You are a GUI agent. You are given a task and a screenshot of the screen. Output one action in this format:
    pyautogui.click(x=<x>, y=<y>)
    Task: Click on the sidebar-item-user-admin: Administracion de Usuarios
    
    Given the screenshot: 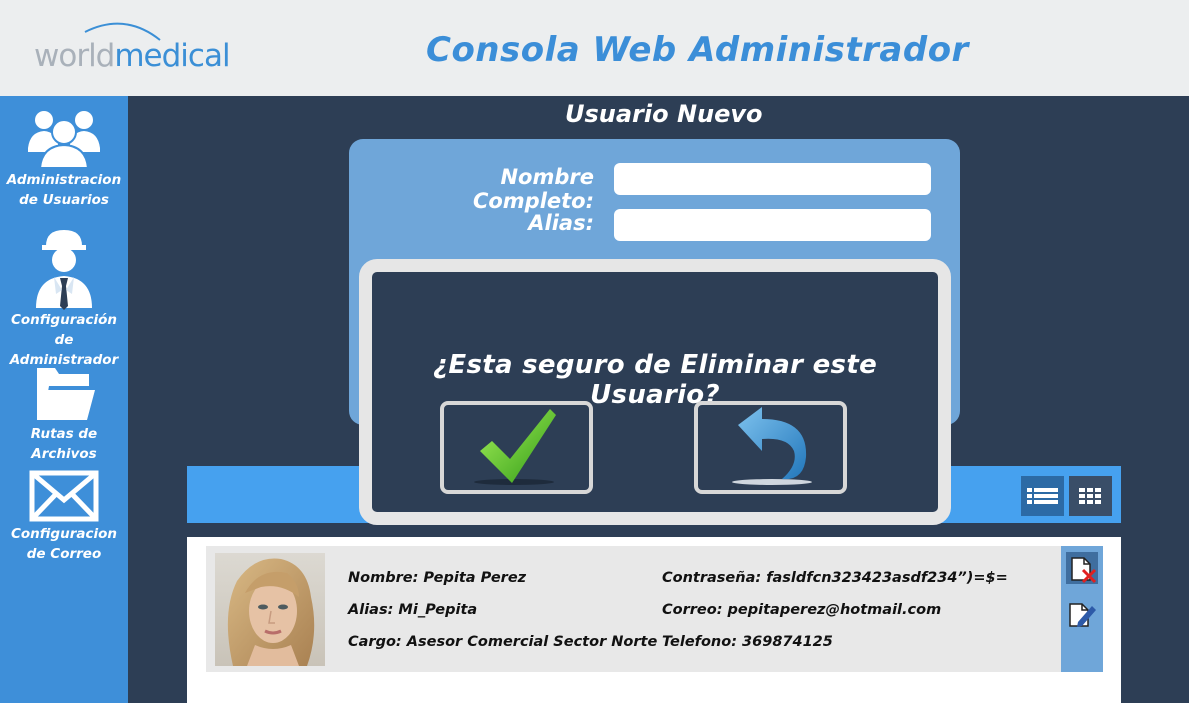 What is the action you would take?
    pyautogui.click(x=64, y=157)
    